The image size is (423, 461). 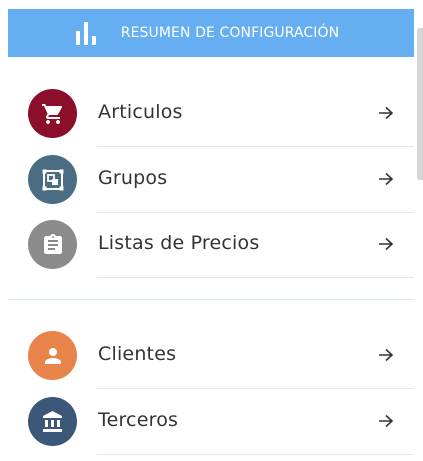 I want to click on grupos-avatar, so click(x=52, y=179).